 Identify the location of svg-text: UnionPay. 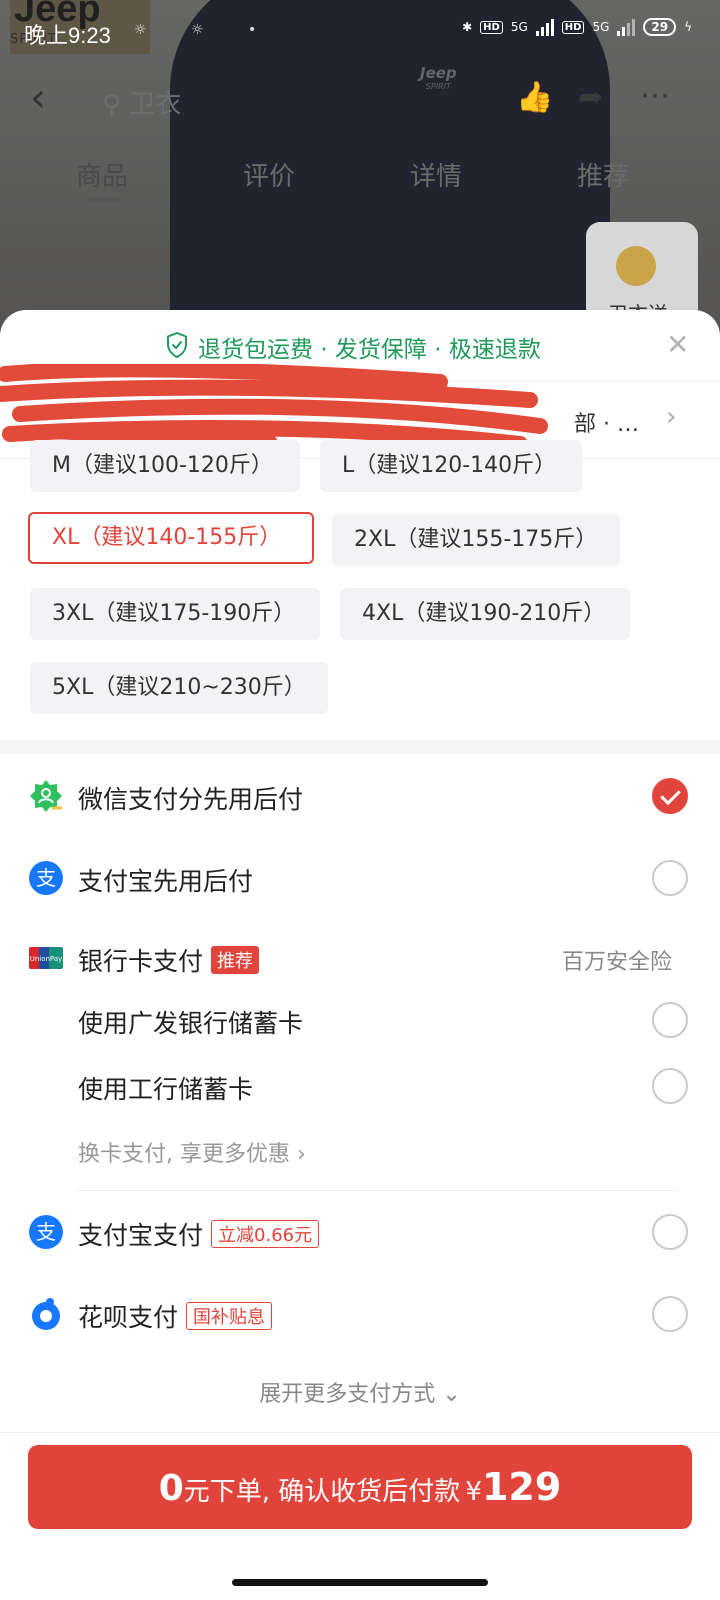
(46, 959).